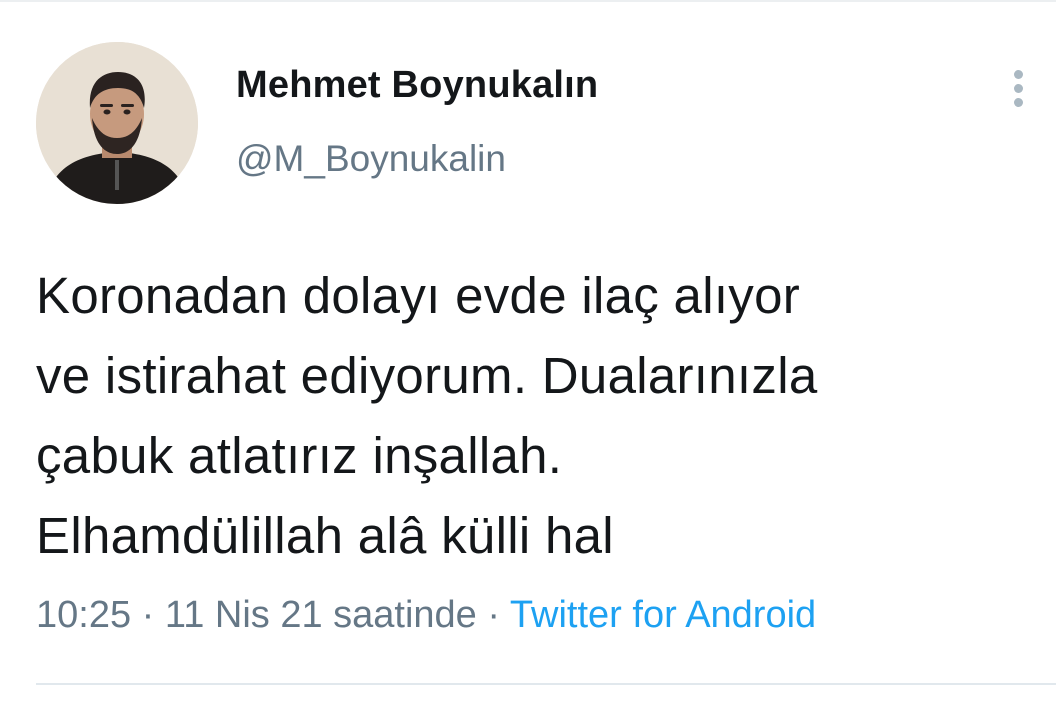  Describe the element at coordinates (417, 85) in the screenshot. I see `author-display-name: Mehmet Boynukalın` at that location.